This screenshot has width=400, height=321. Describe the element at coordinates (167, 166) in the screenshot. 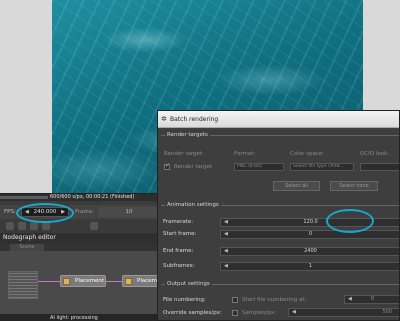

I see `render-target-checkbox` at that location.